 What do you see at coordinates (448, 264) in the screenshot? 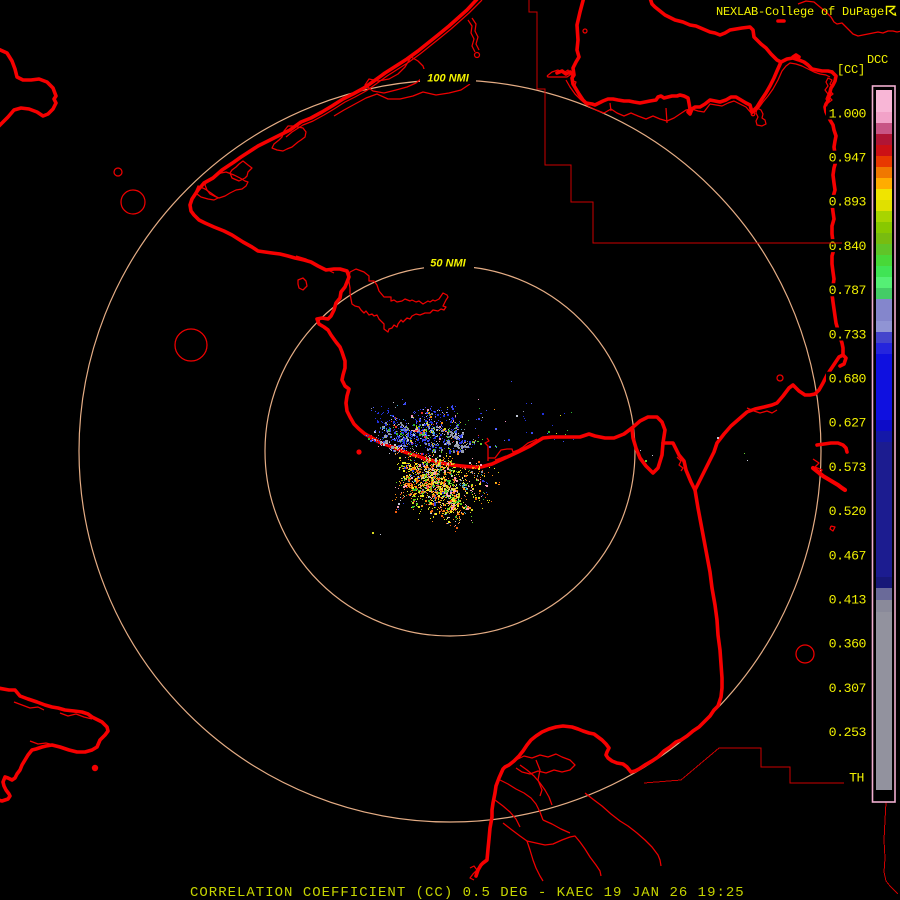
I see `svg-text: 50 NMI` at bounding box center [448, 264].